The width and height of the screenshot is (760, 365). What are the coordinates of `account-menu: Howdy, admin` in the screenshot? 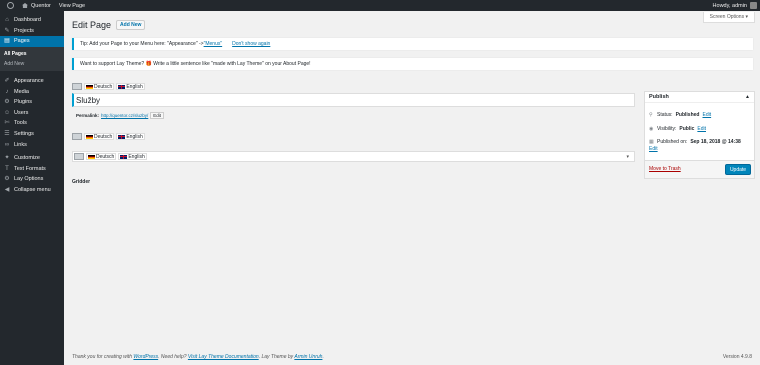 It's located at (736, 5).